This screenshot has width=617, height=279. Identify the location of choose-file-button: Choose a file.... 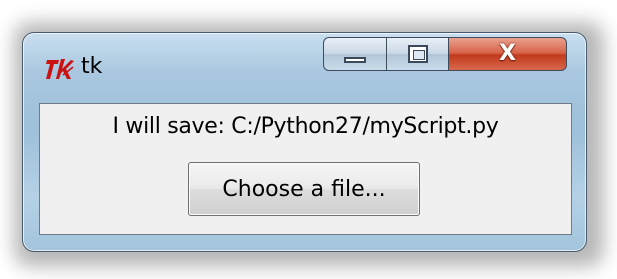
(304, 189).